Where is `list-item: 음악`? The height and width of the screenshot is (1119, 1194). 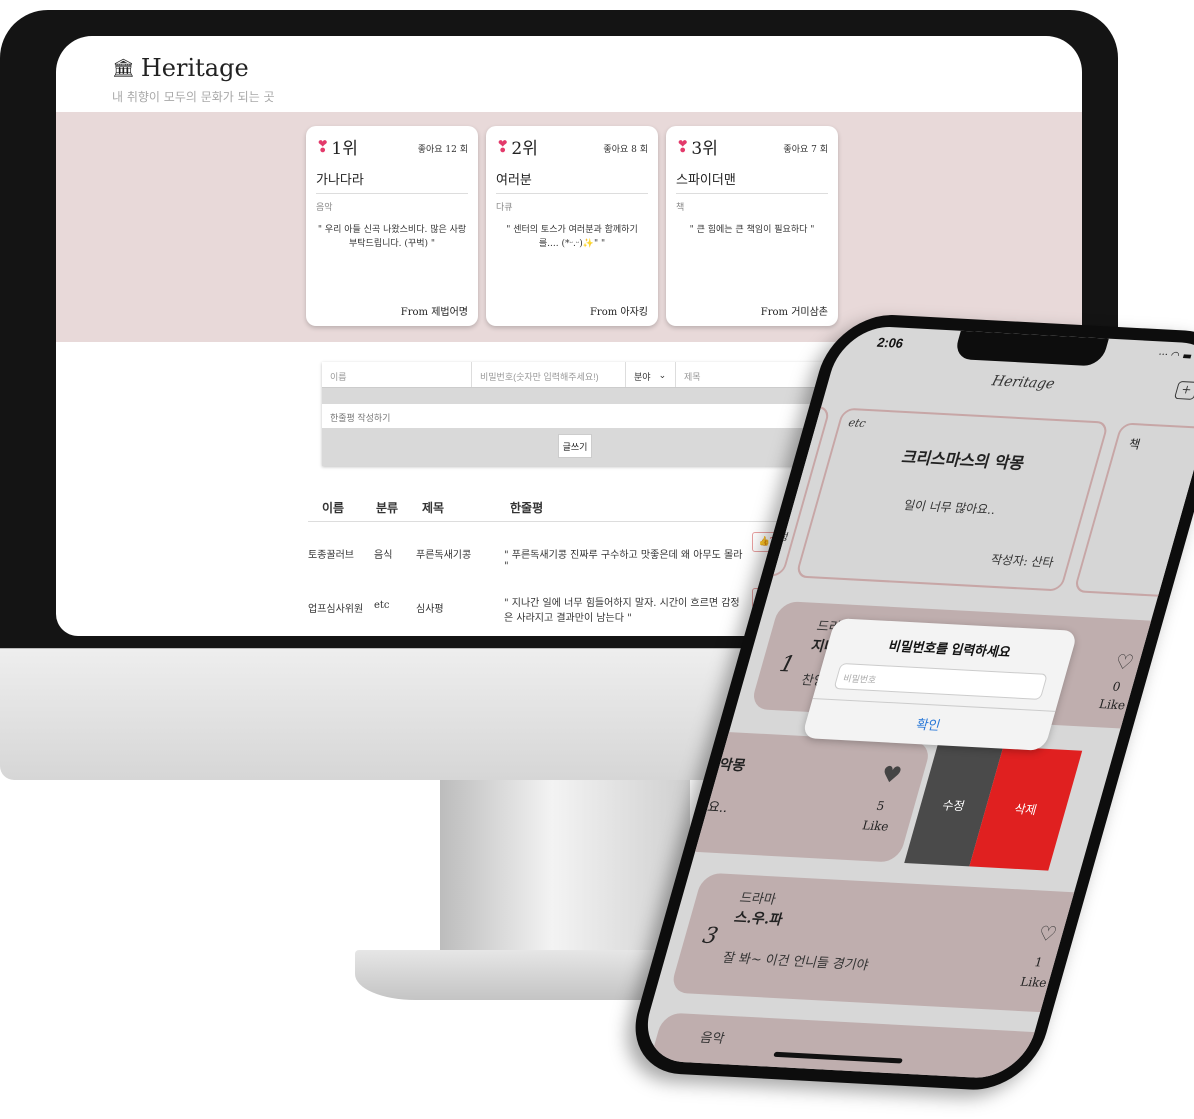 list-item: 음악 is located at coordinates (847, 1046).